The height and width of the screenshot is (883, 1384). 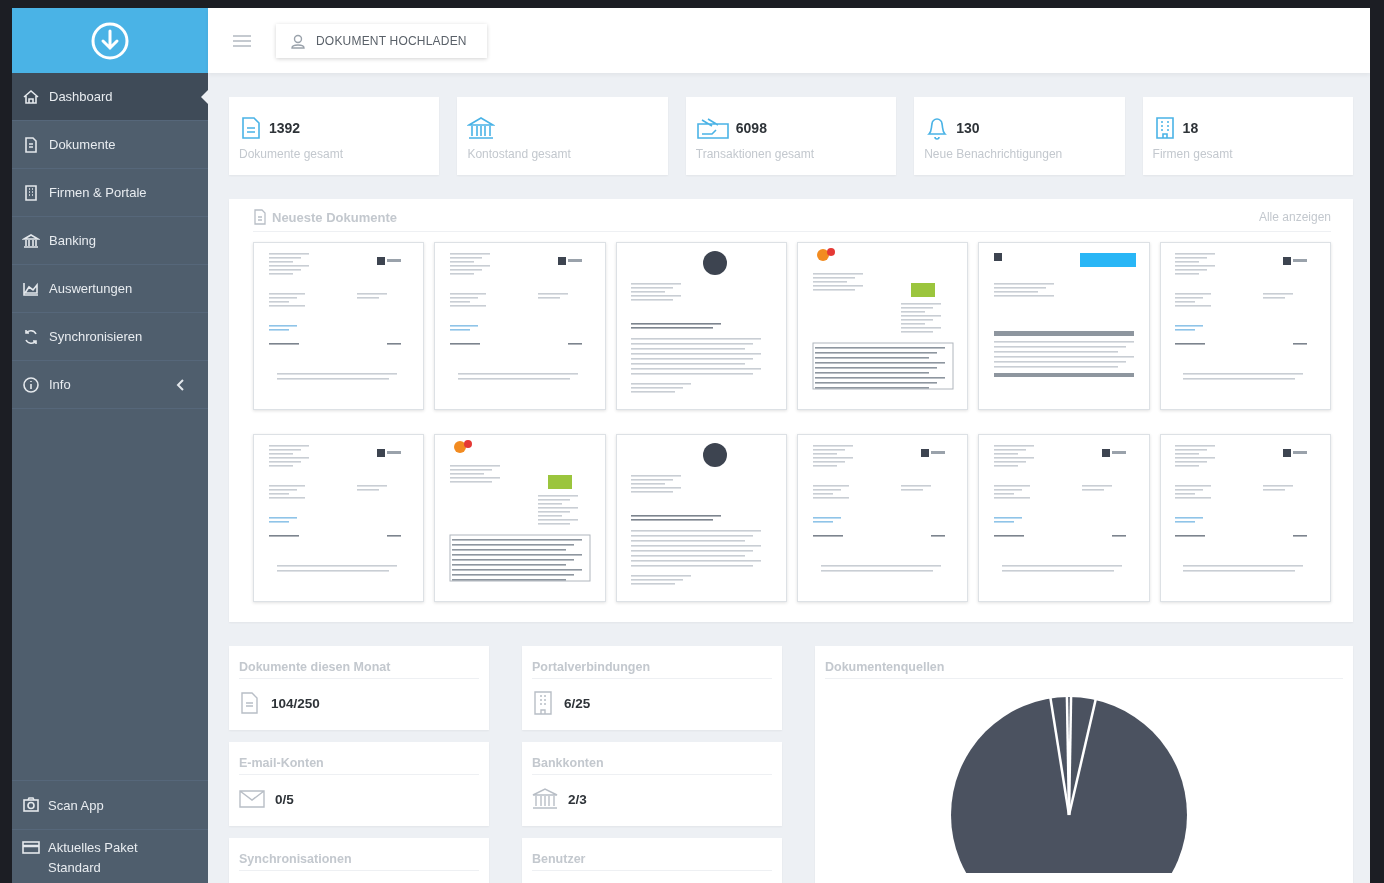 I want to click on upload-document-button: DOKUMENT HOCHLADEN, so click(x=381, y=40).